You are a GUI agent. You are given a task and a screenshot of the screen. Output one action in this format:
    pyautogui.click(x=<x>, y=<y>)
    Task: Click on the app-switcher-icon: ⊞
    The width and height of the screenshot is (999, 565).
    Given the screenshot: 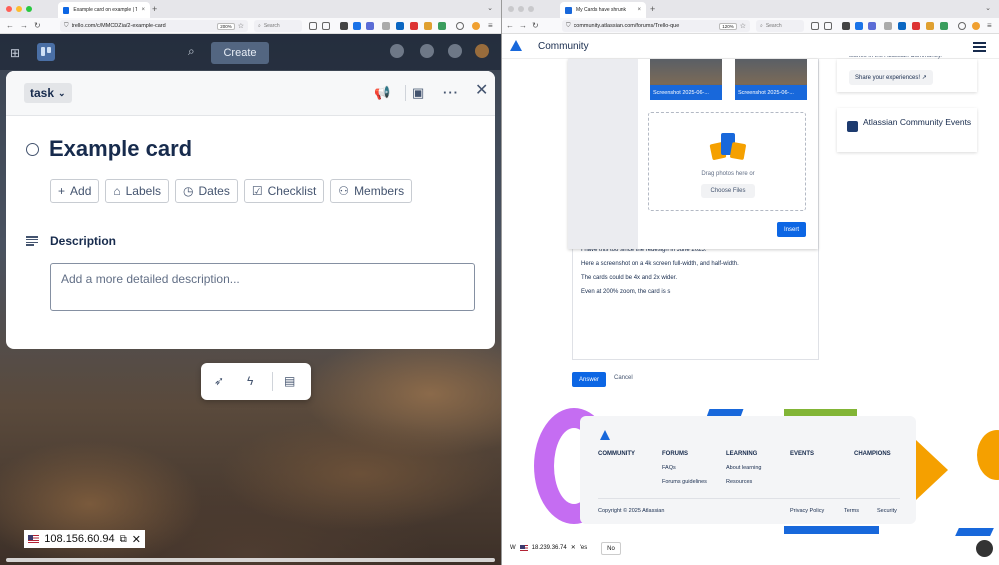 What is the action you would take?
    pyautogui.click(x=15, y=53)
    